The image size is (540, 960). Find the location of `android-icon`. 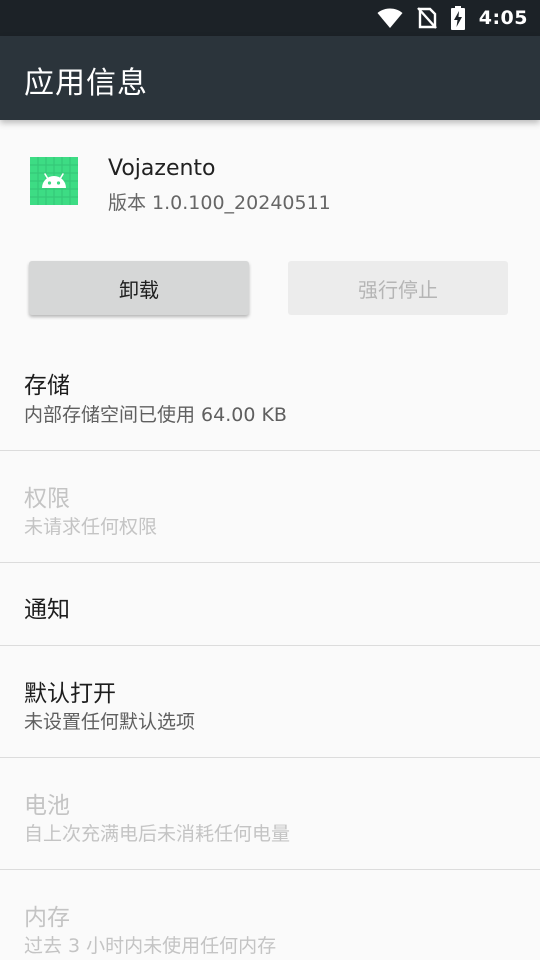

android-icon is located at coordinates (54, 181).